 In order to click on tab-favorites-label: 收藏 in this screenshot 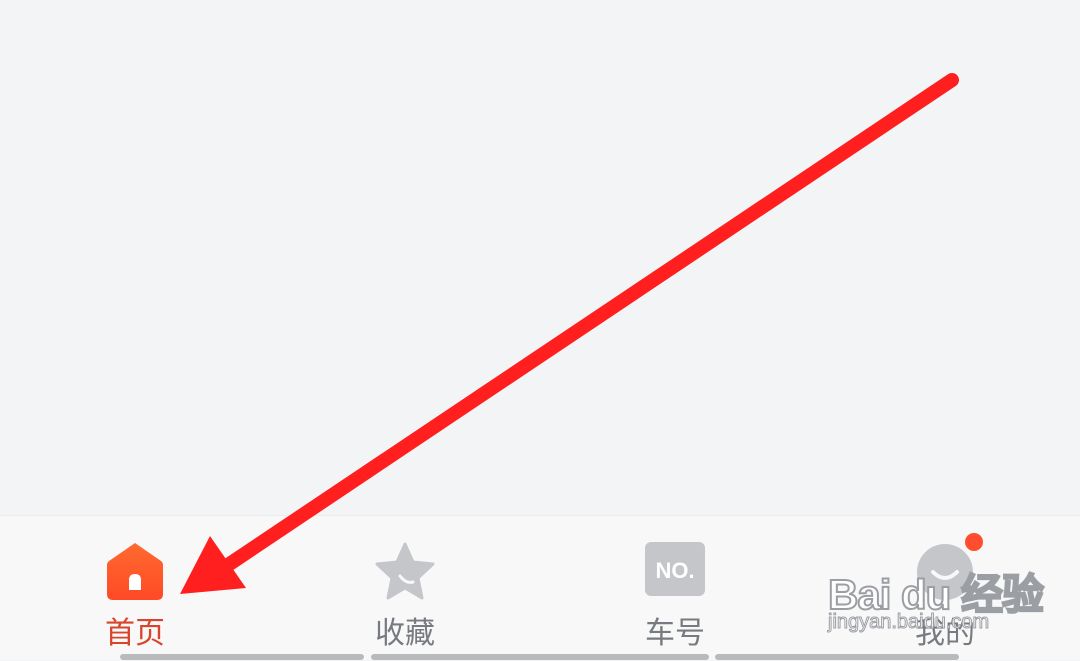, I will do `click(405, 633)`.